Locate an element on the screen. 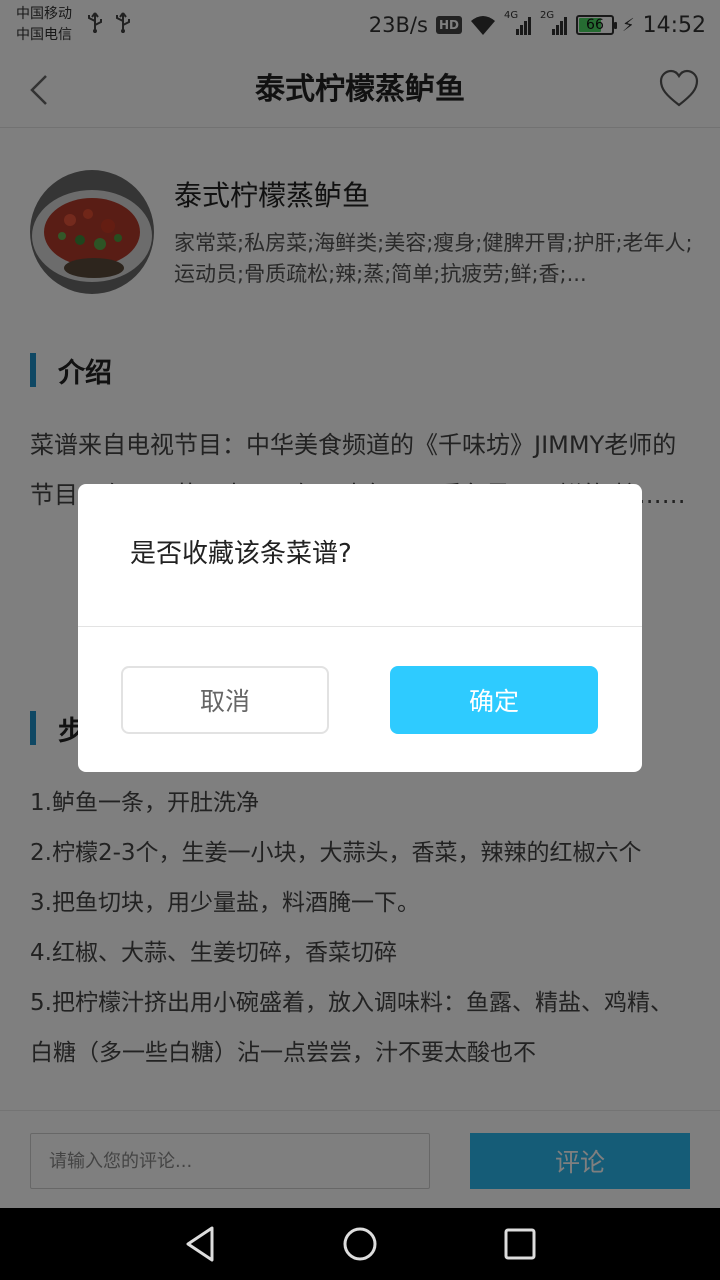 The height and width of the screenshot is (1280, 720). system-recents-button is located at coordinates (520, 1244).